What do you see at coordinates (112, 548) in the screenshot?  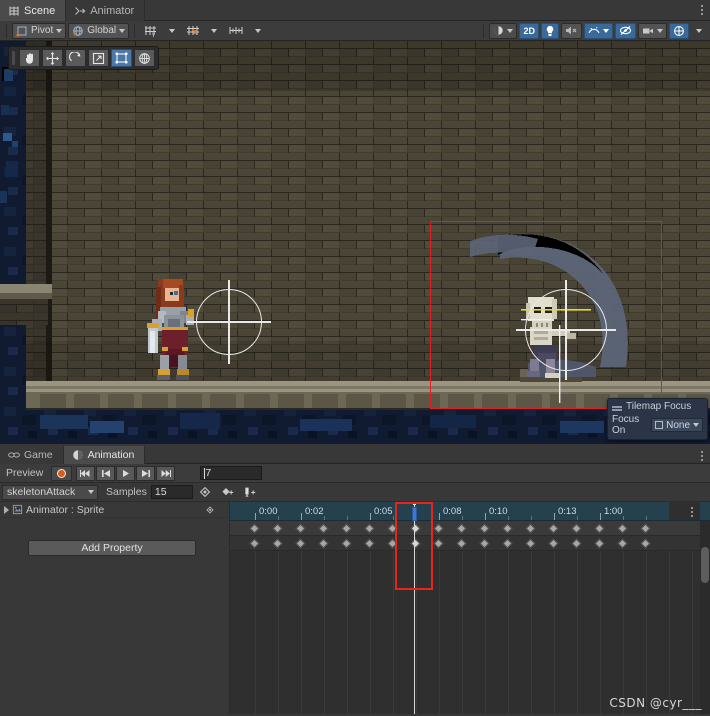 I see `add-property-button: Add Property` at bounding box center [112, 548].